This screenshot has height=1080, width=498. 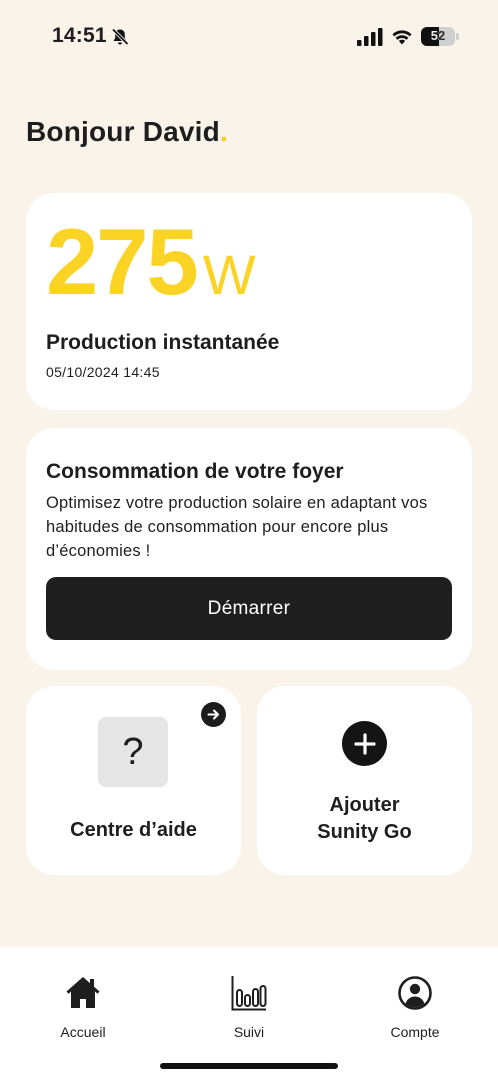 What do you see at coordinates (249, 608) in the screenshot?
I see `start-button: Démarrer` at bounding box center [249, 608].